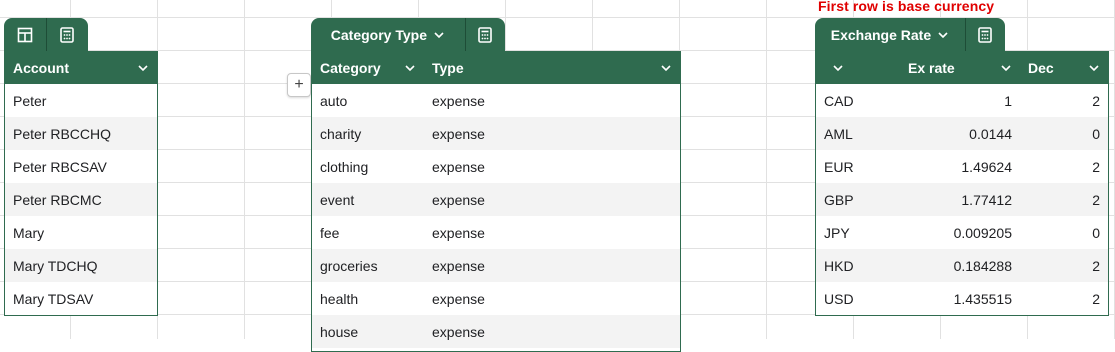  Describe the element at coordinates (368, 299) in the screenshot. I see `category-cell: health` at that location.